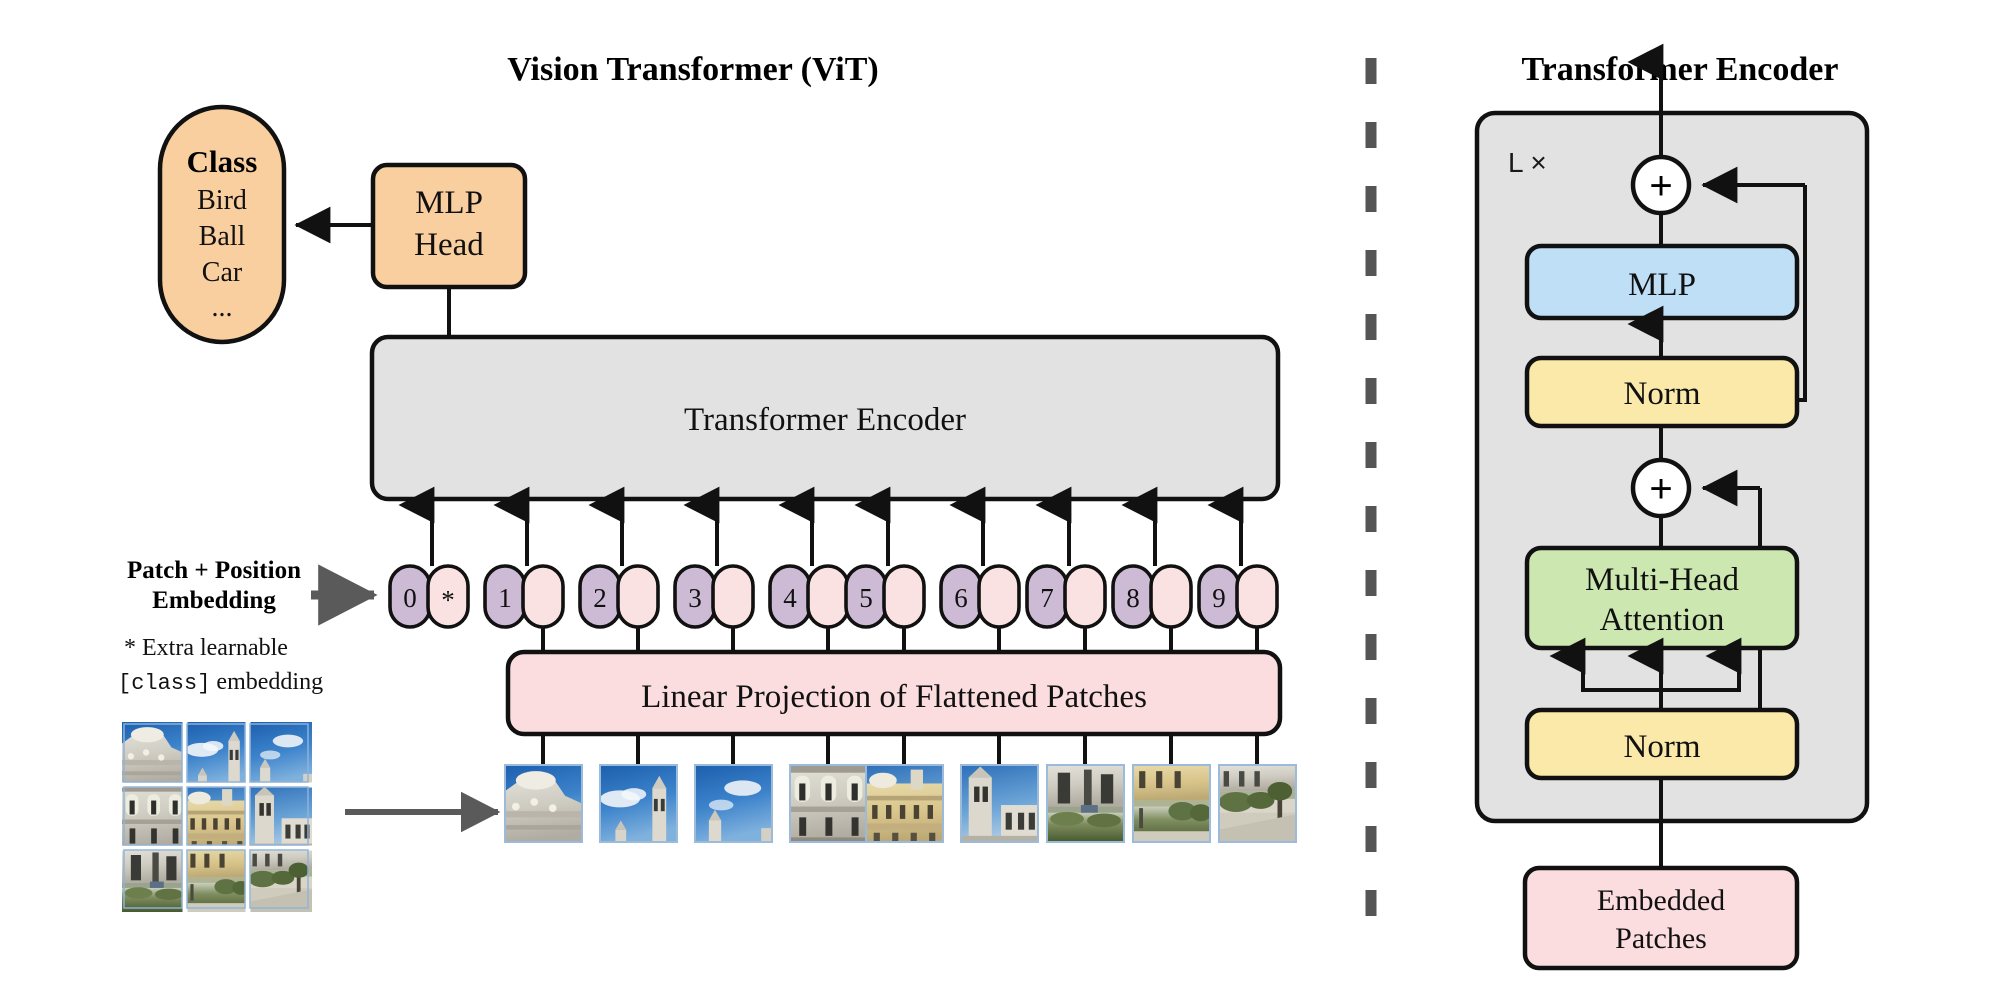  I want to click on norm-lower-box: Norm, so click(1662, 744).